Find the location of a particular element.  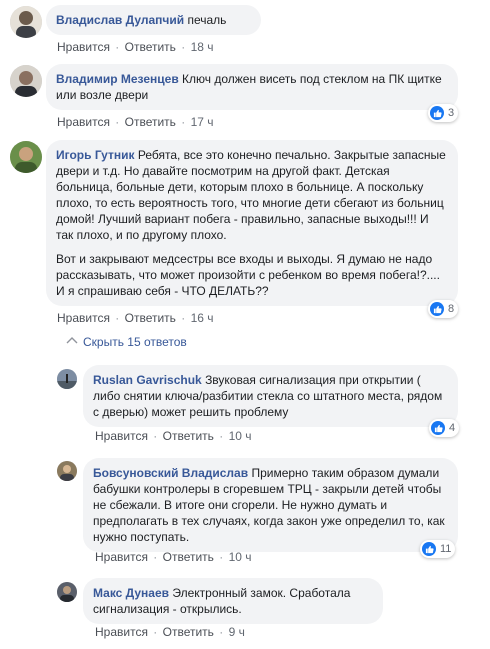

comment-author: Владимир Мезенцев is located at coordinates (117, 79).